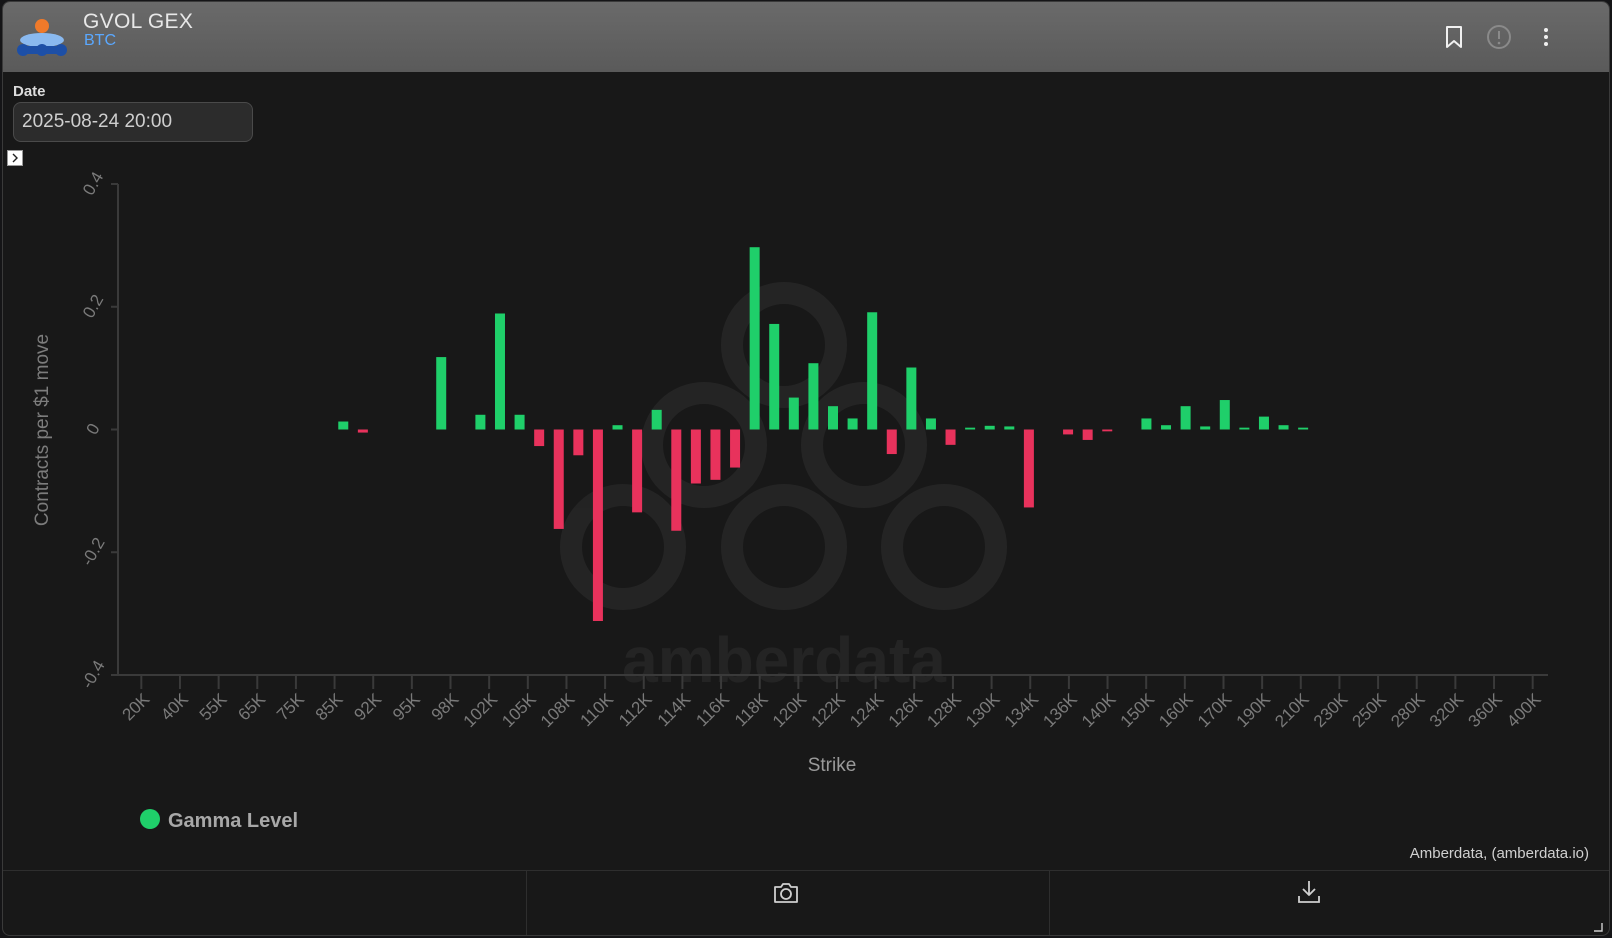  What do you see at coordinates (1138, 710) in the screenshot?
I see `x-tick-label: 150K` at bounding box center [1138, 710].